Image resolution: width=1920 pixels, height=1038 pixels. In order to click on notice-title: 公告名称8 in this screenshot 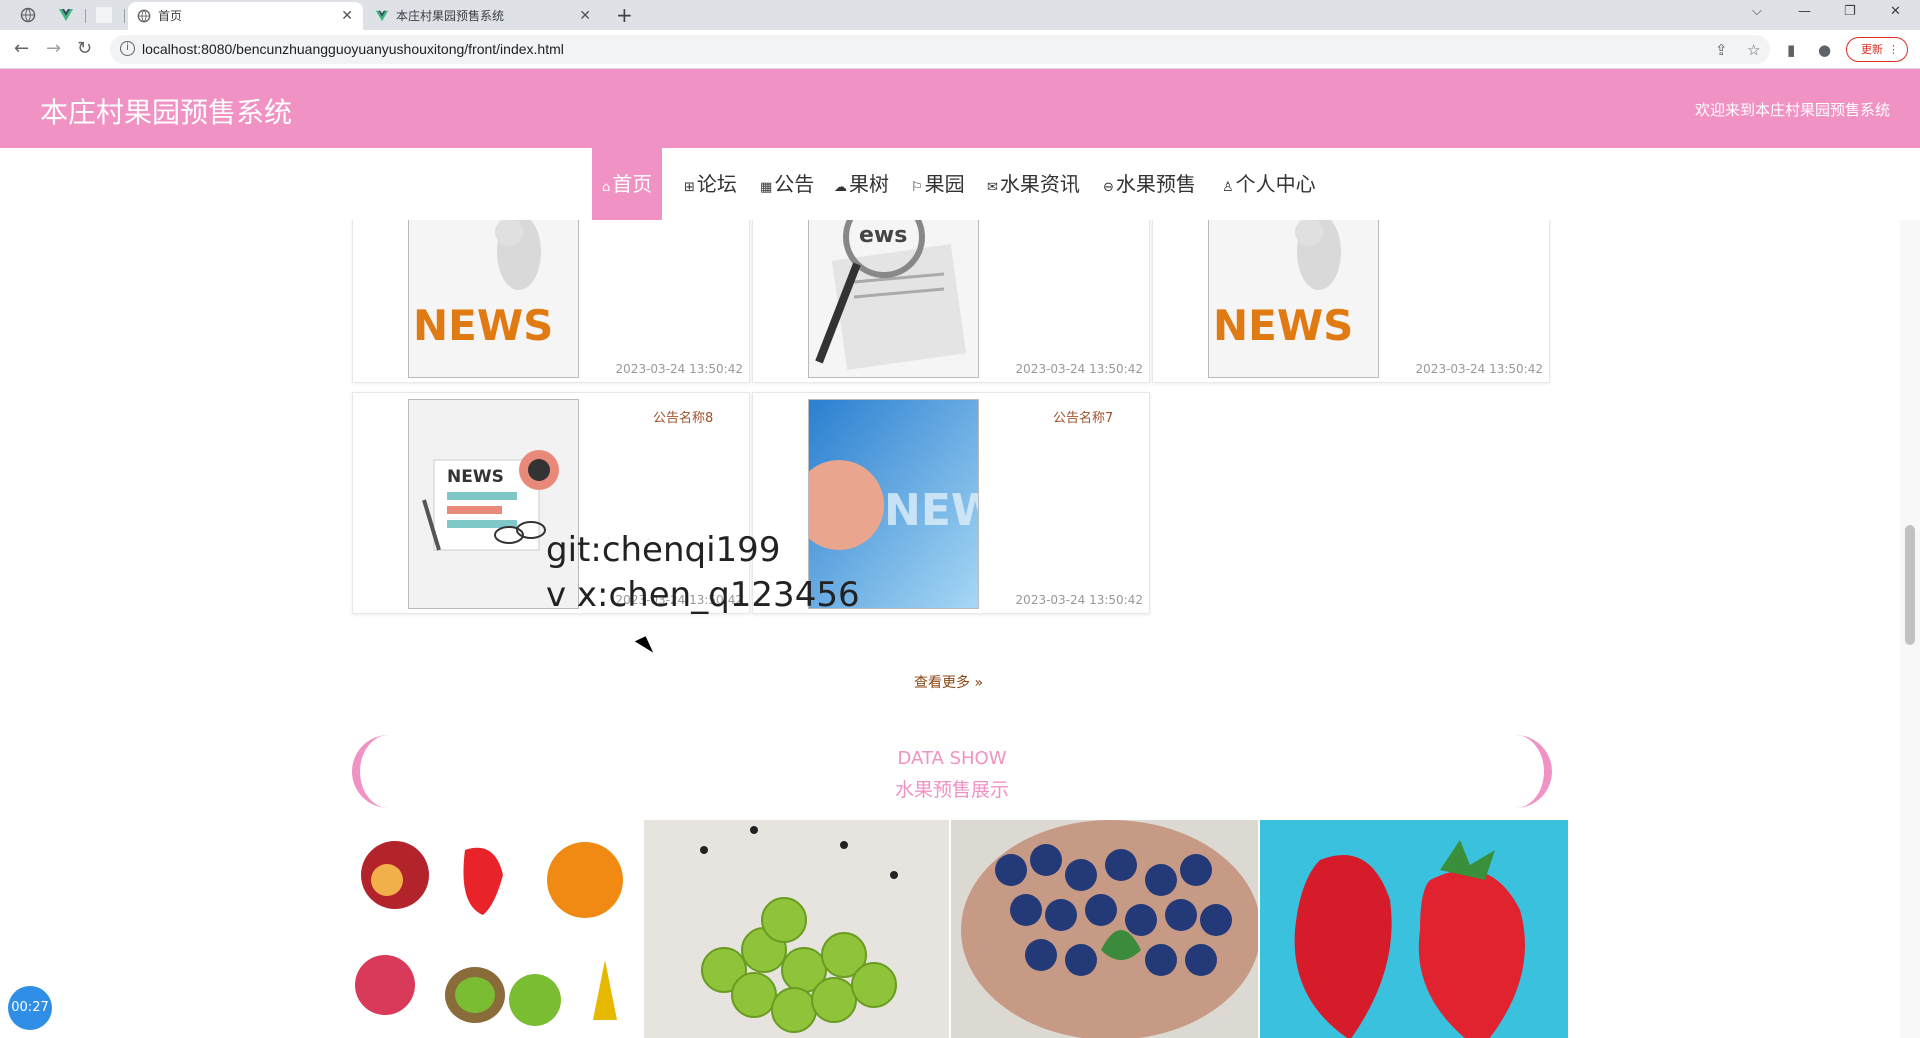, I will do `click(683, 416)`.